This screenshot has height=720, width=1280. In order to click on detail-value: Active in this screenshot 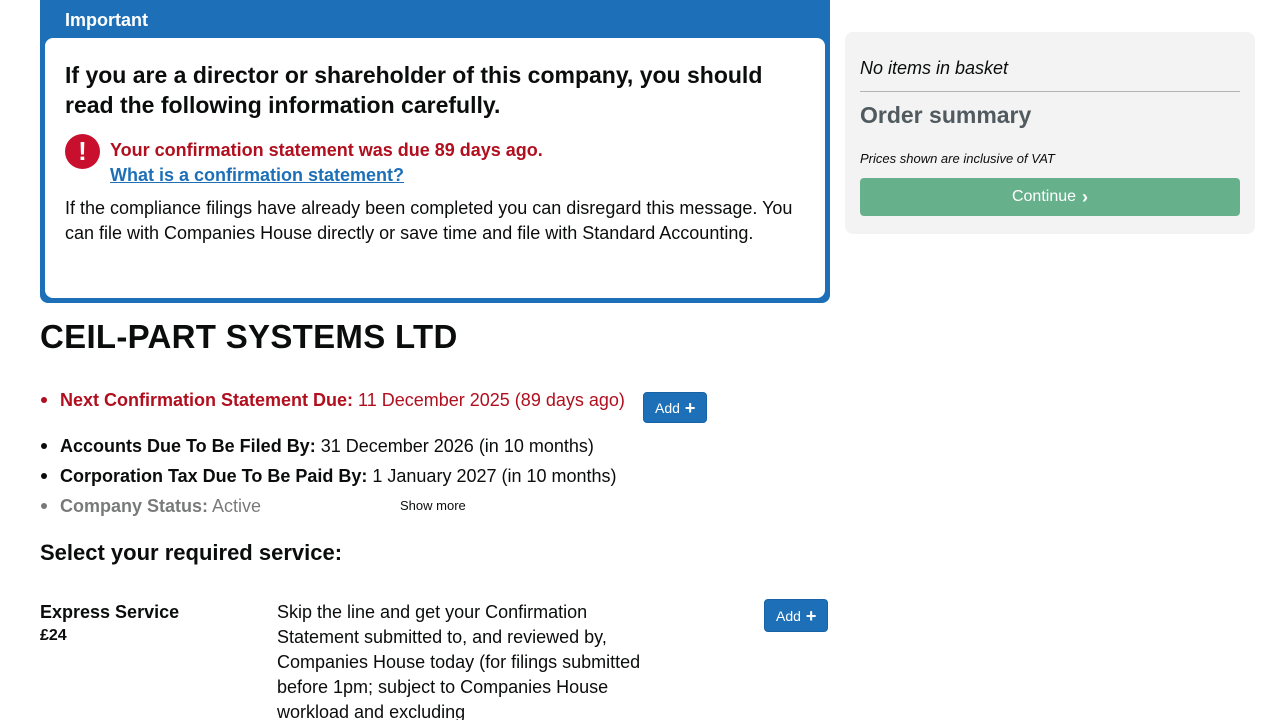, I will do `click(237, 506)`.